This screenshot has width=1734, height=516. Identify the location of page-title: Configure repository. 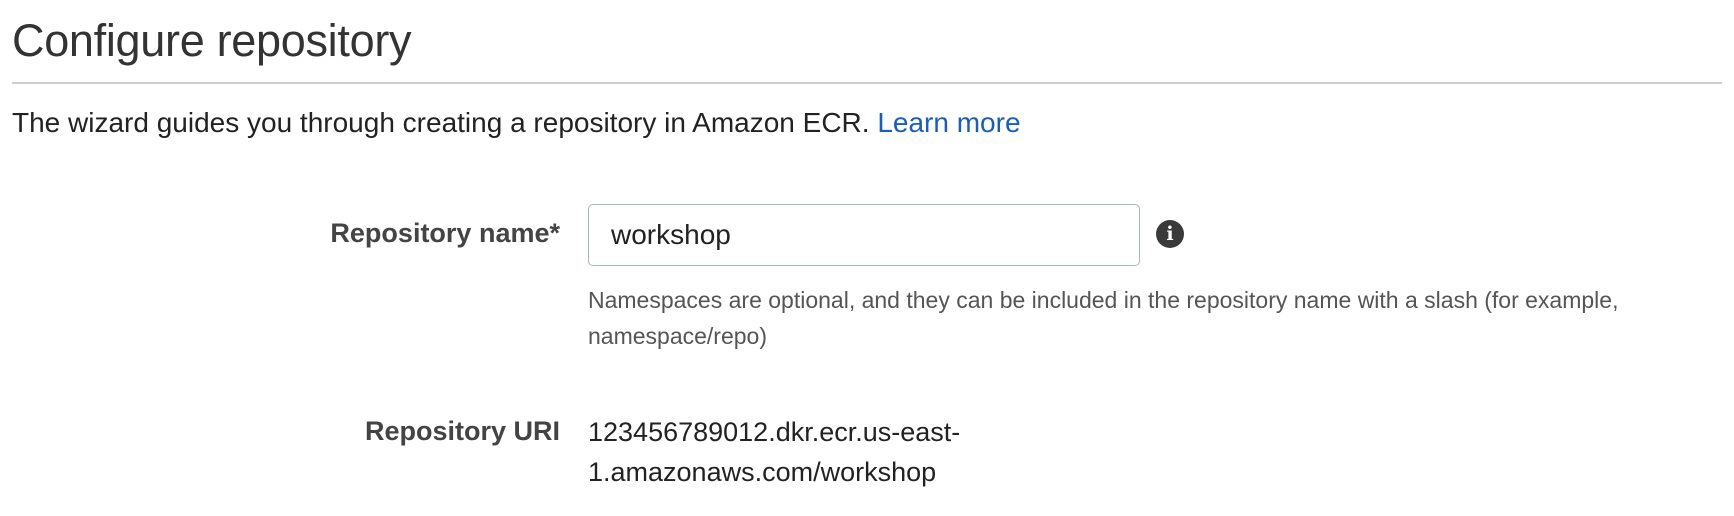
(212, 40).